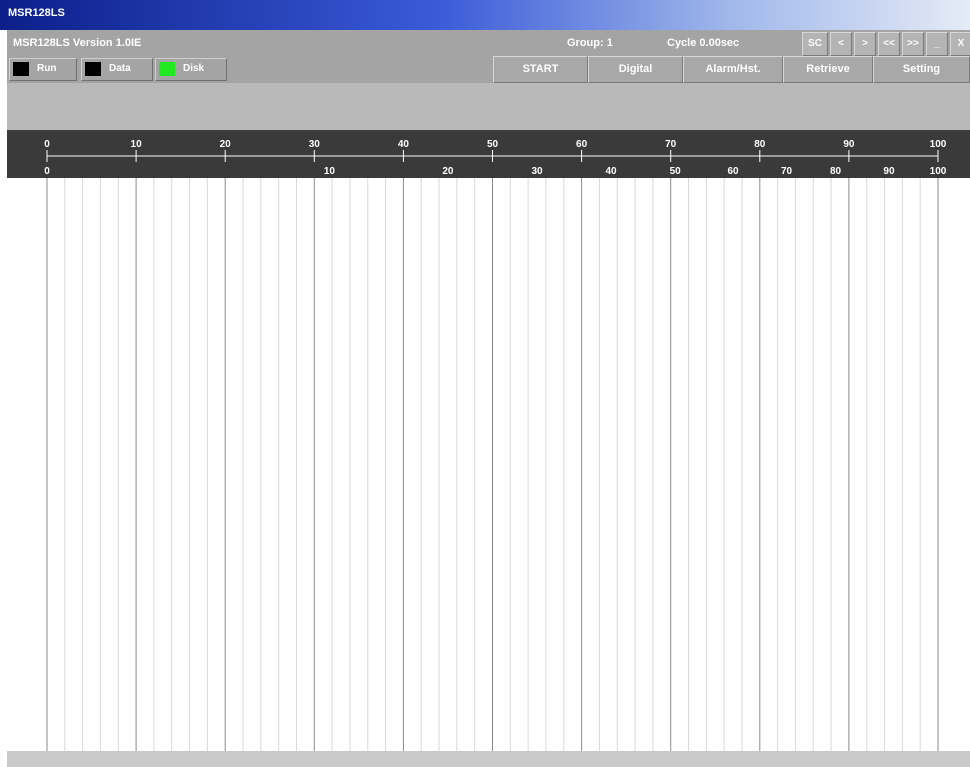 The image size is (970, 767). What do you see at coordinates (590, 43) in the screenshot?
I see `group-label: Group: 1` at bounding box center [590, 43].